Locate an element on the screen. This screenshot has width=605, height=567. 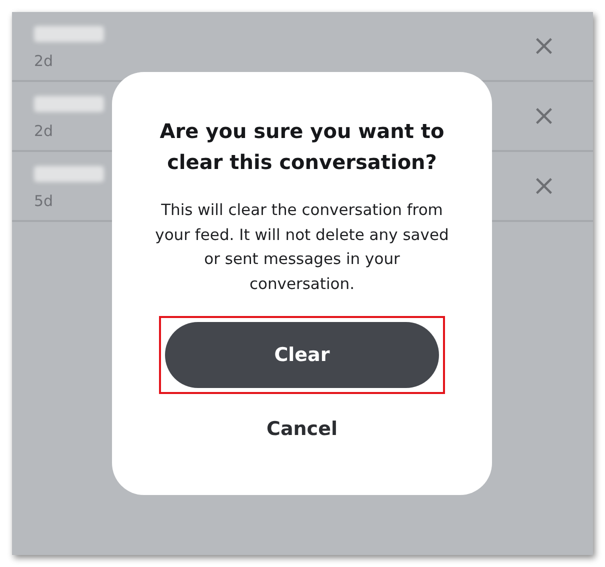
conversation-time: 5d is located at coordinates (44, 201).